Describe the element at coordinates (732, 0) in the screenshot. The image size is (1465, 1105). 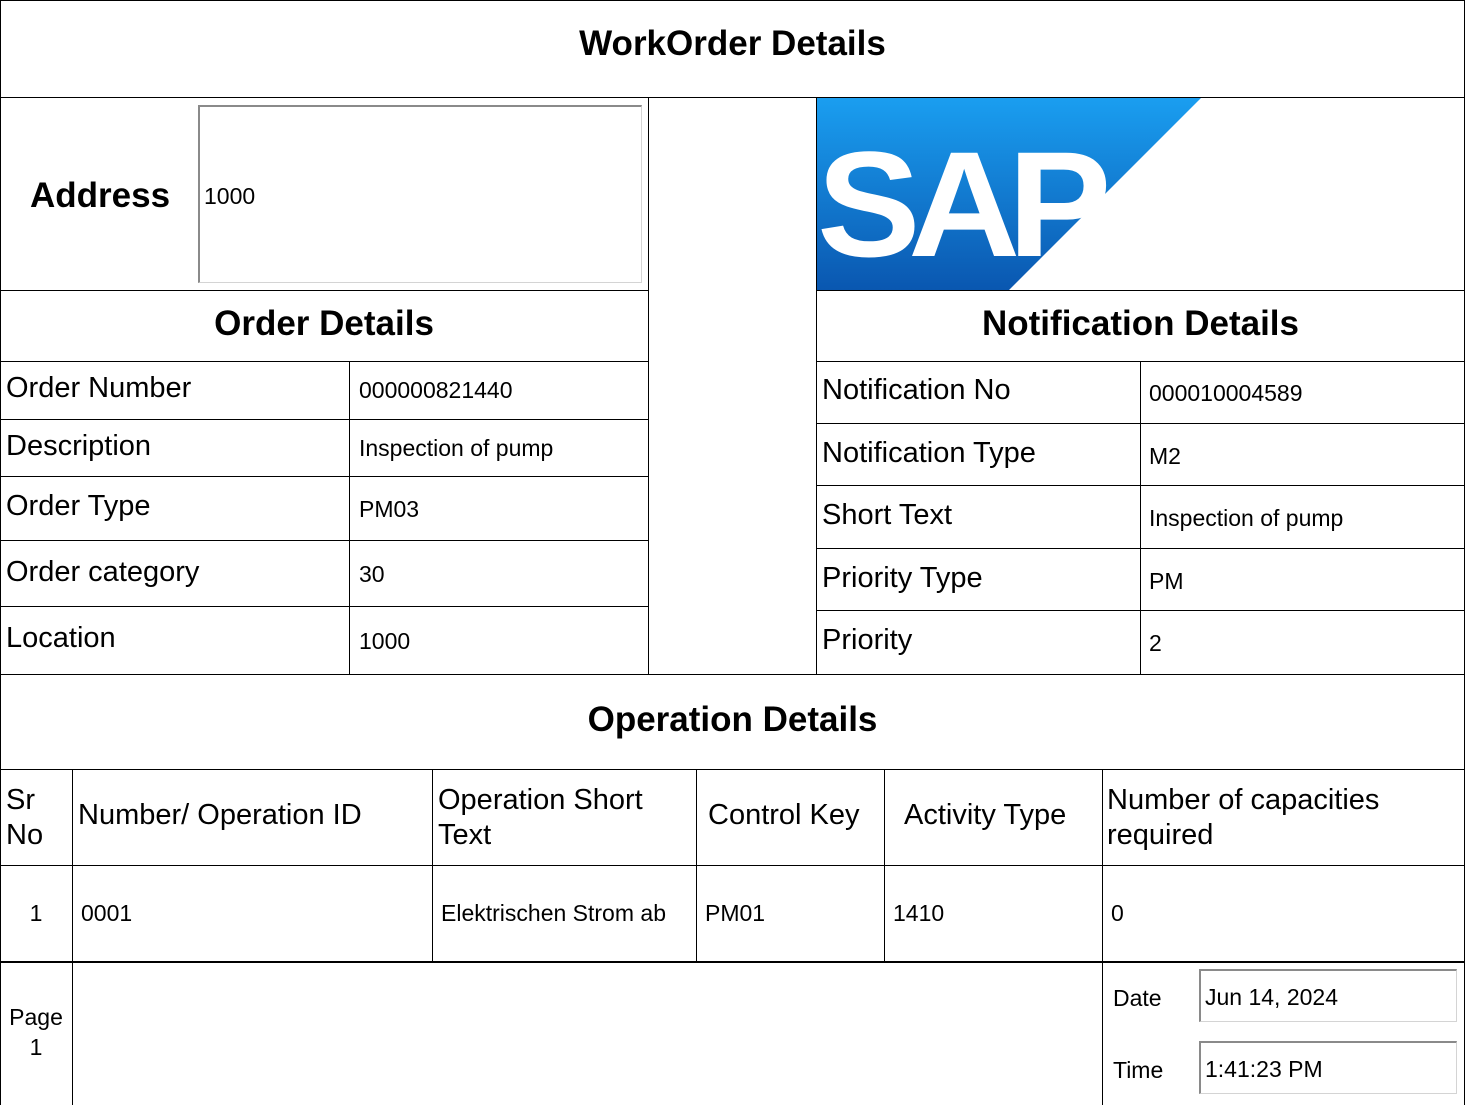
I see `frame-top` at that location.